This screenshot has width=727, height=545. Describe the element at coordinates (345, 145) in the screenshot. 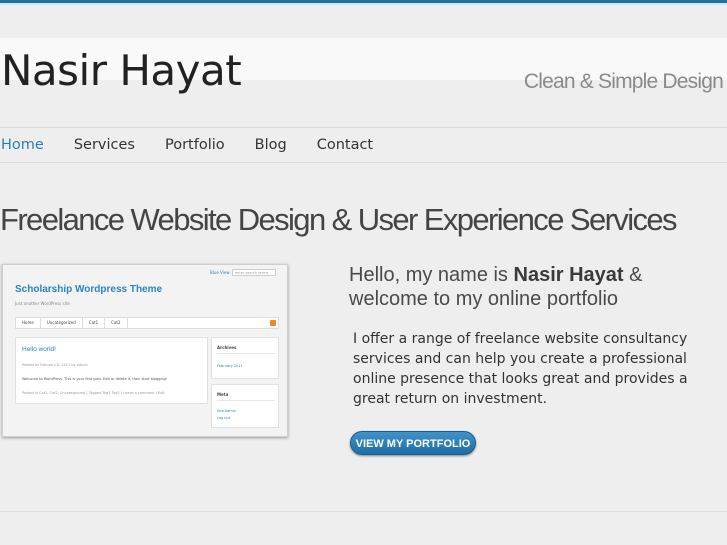

I see `nav-item-contact: Contact` at that location.